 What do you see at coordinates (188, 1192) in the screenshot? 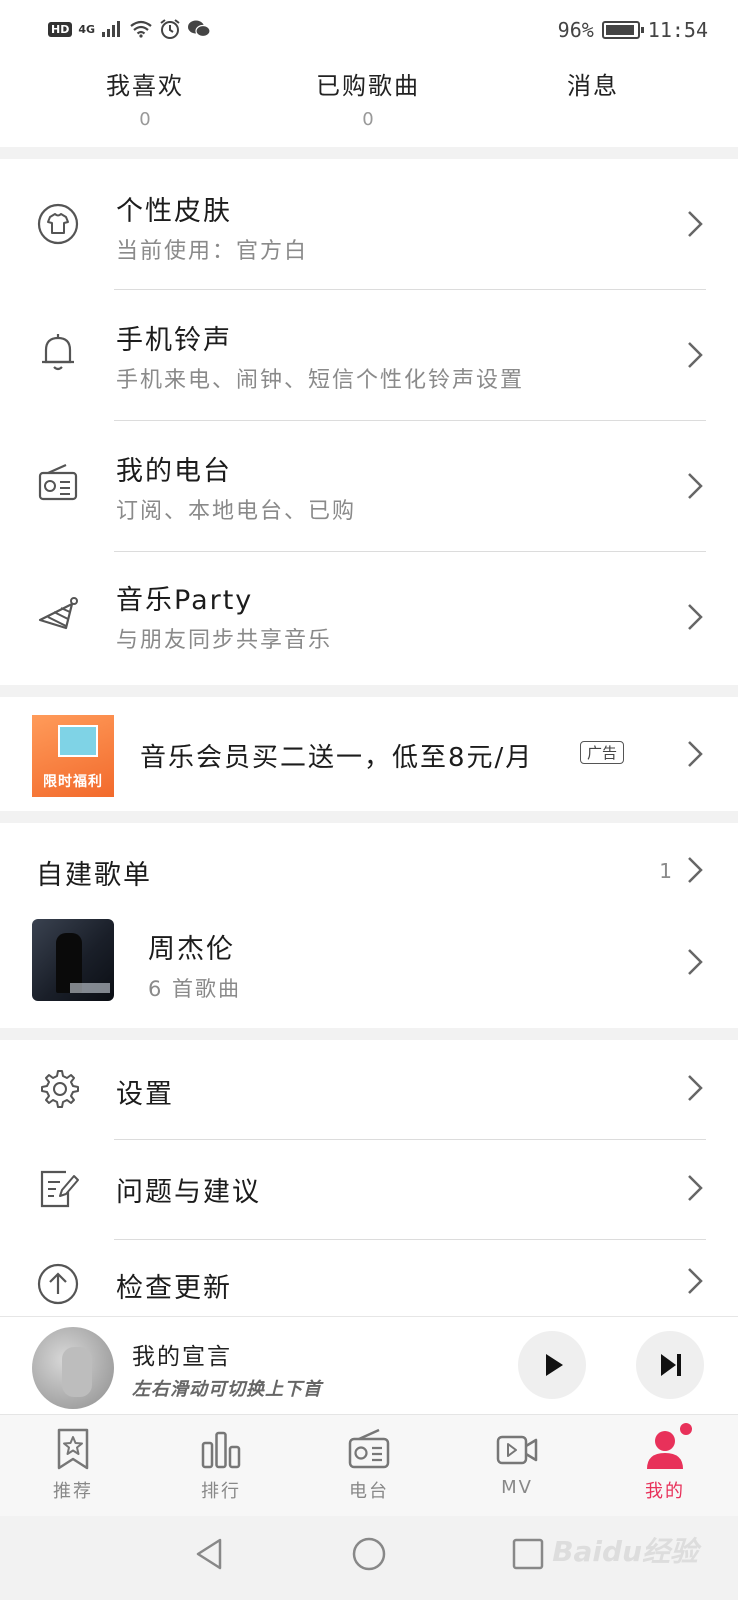
I see `menu-title: 问题与建议` at bounding box center [188, 1192].